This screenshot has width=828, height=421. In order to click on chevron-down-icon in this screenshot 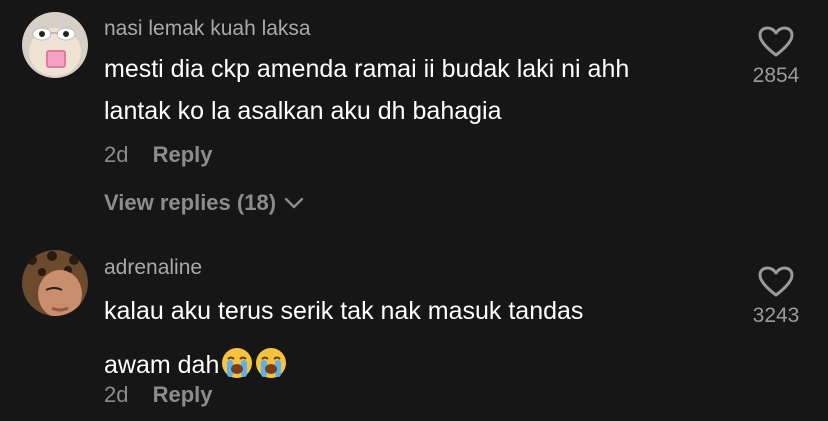, I will do `click(294, 203)`.